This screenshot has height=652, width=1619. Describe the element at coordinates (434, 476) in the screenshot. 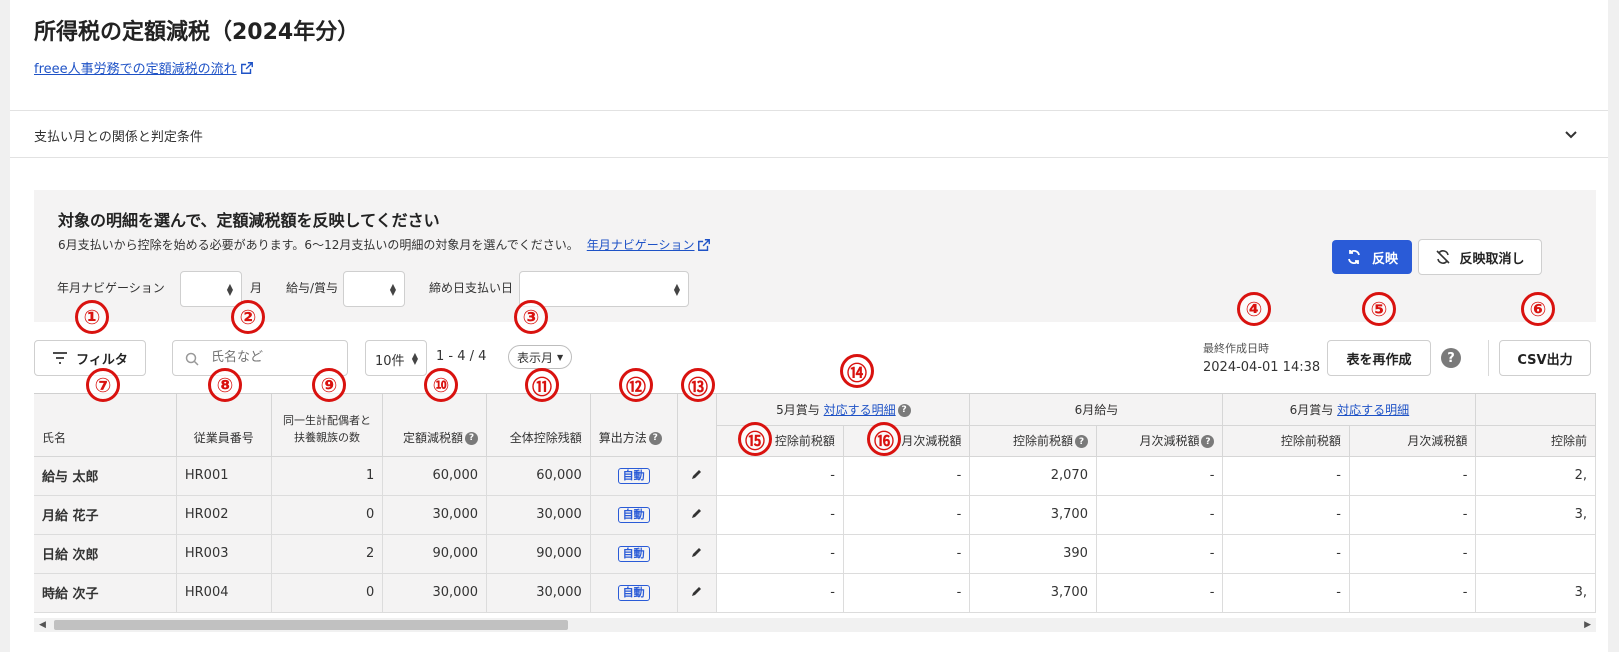

I see `cell-reduction-amount: 60,000` at that location.